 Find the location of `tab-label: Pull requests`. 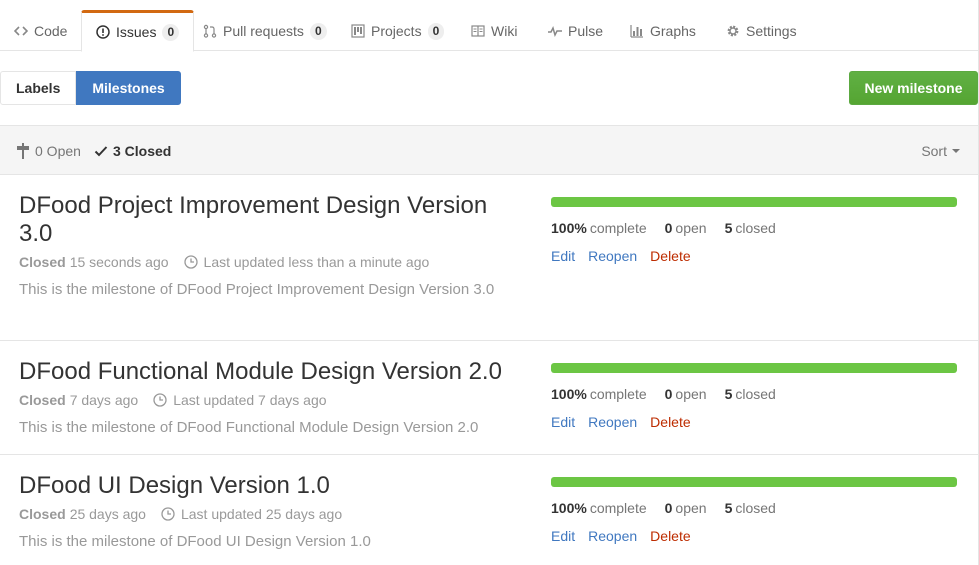

tab-label: Pull requests is located at coordinates (263, 31).